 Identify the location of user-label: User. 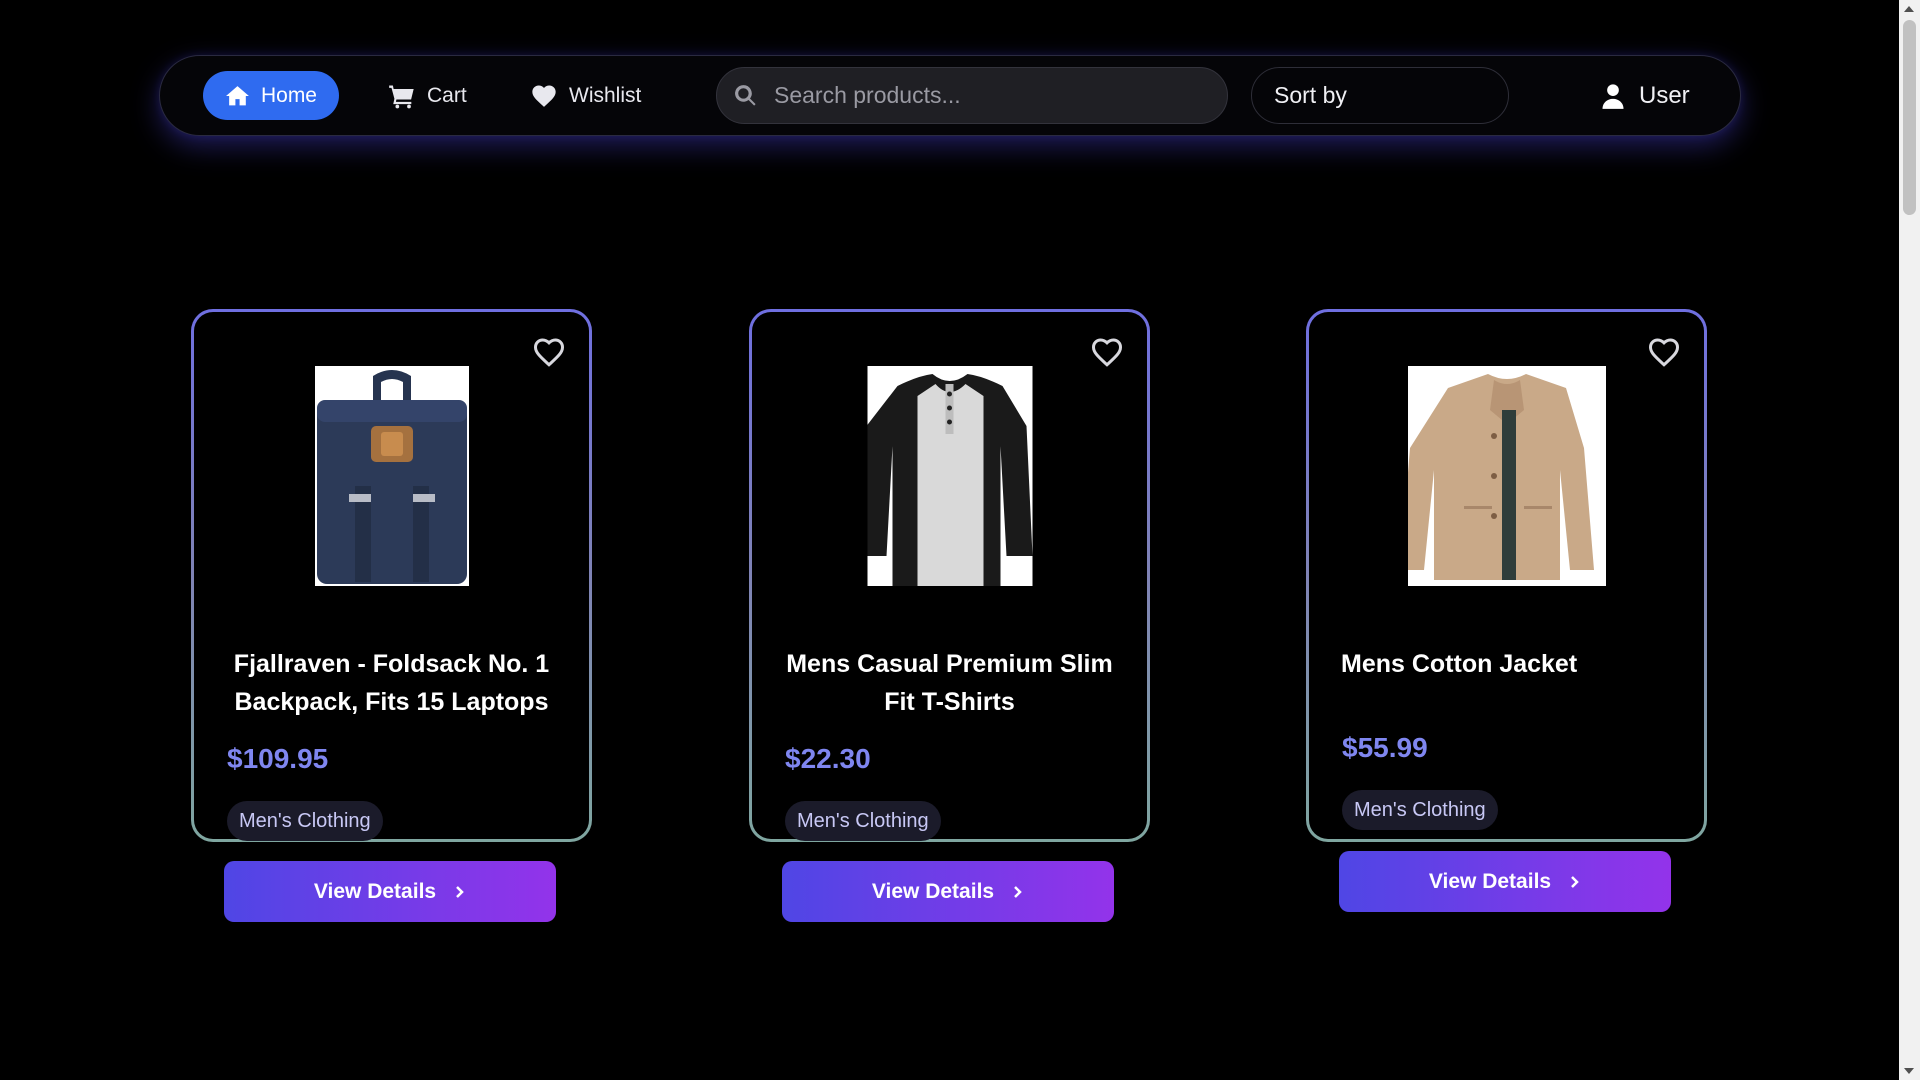
(1664, 95).